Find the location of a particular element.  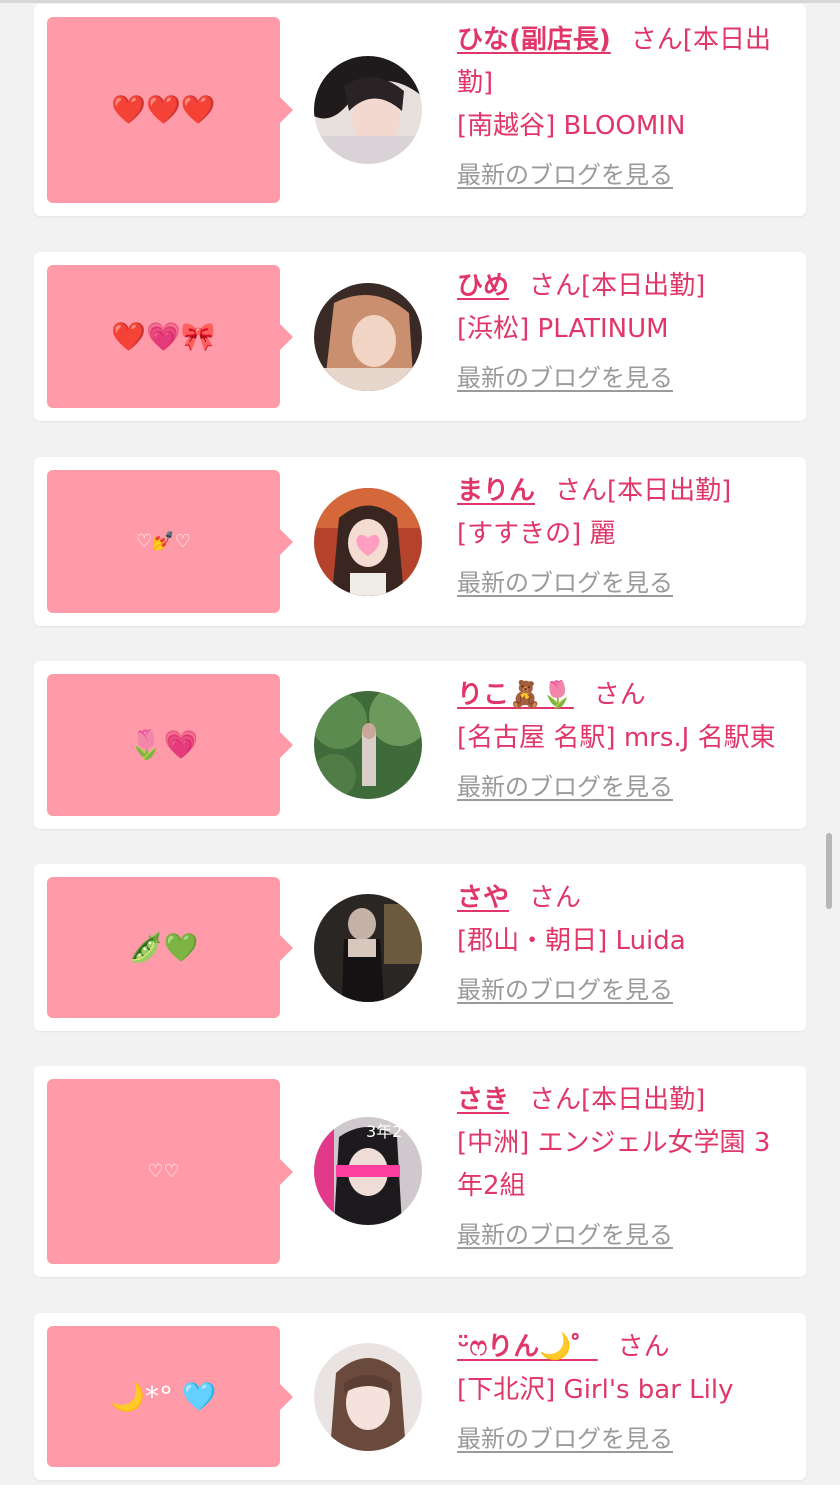

emoji-bubble: 🫛💚 is located at coordinates (170, 947).